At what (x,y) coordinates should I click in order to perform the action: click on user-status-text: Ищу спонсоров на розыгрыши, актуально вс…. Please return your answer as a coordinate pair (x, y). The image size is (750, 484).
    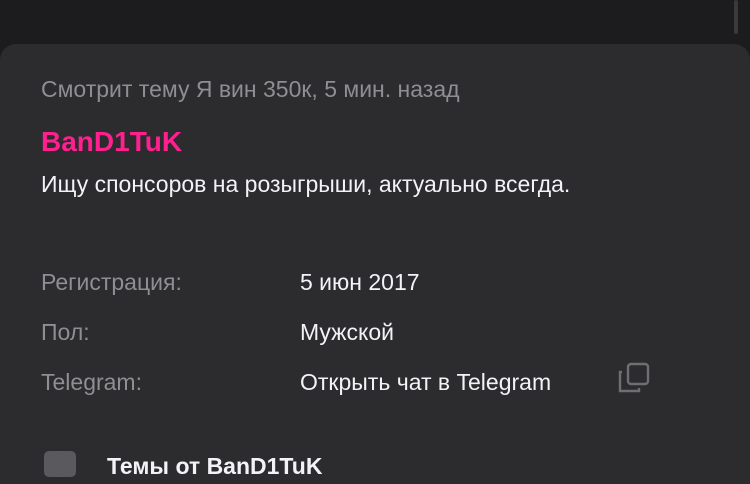
    Looking at the image, I should click on (306, 184).